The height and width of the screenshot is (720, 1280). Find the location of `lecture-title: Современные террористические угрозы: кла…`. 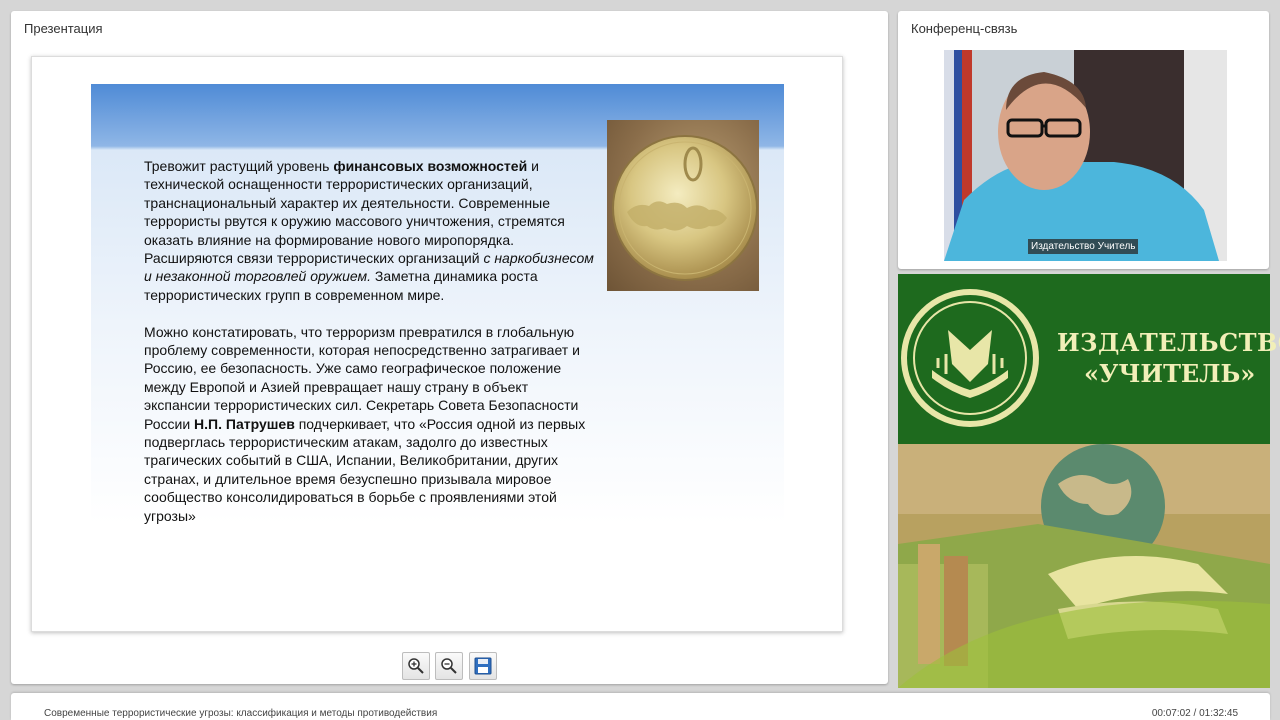

lecture-title: Современные террористические угрозы: кла… is located at coordinates (241, 713).